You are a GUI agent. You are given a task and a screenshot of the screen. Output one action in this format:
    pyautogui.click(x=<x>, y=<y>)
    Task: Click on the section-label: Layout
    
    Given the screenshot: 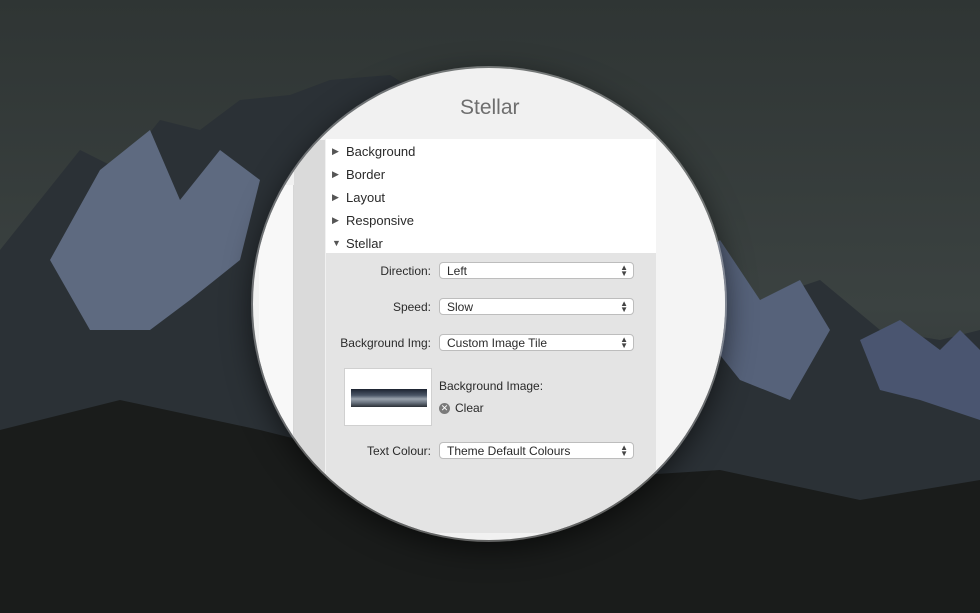 What is the action you would take?
    pyautogui.click(x=366, y=197)
    